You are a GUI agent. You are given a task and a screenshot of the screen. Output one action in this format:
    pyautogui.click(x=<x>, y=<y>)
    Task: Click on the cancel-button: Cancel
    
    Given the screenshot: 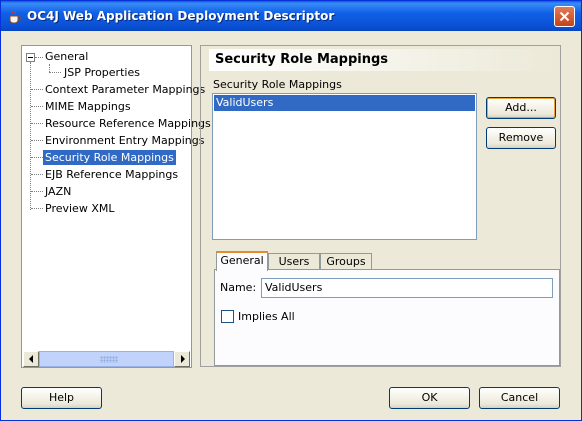 What is the action you would take?
    pyautogui.click(x=519, y=398)
    